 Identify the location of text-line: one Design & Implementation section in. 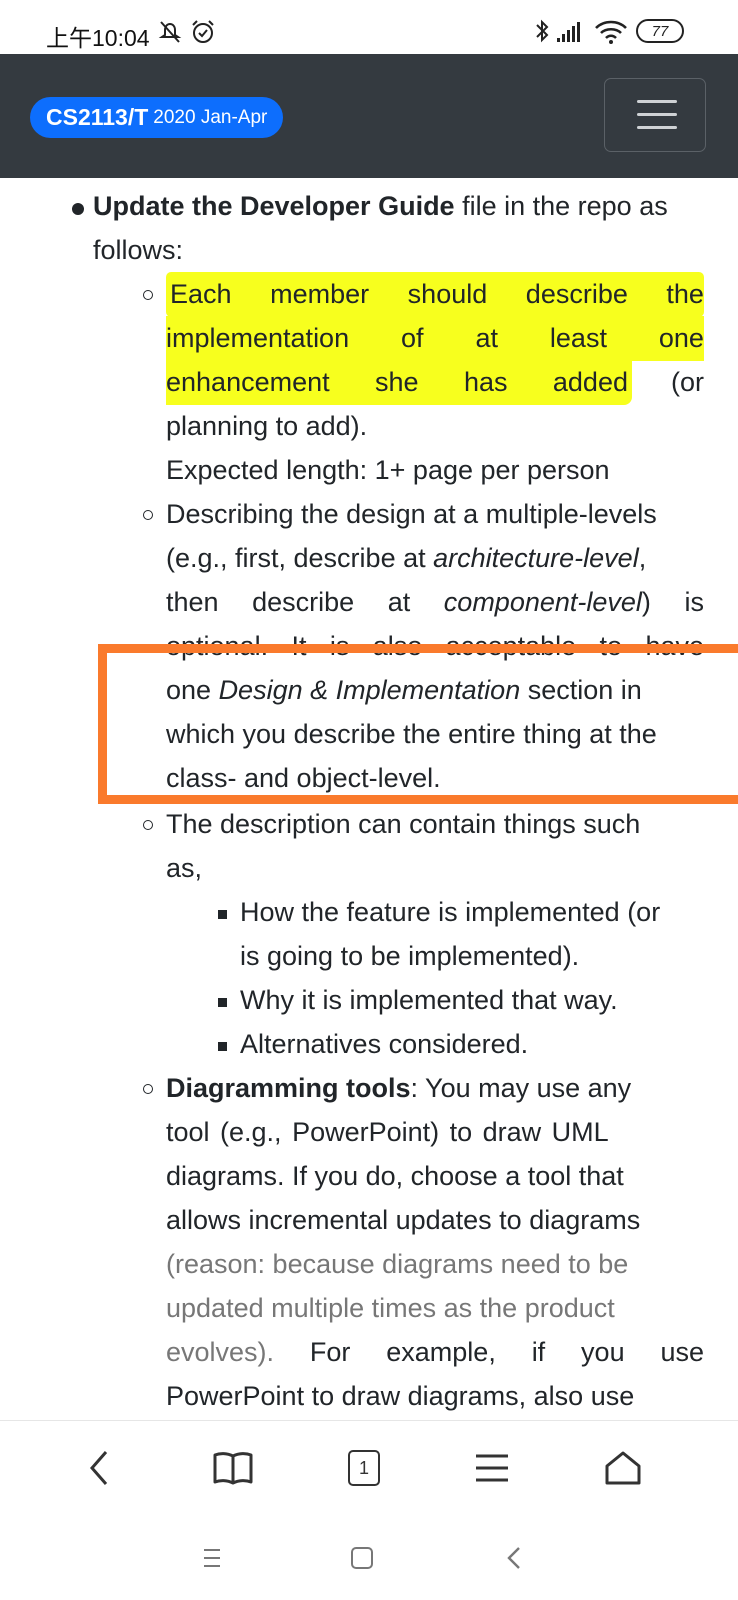
(404, 690).